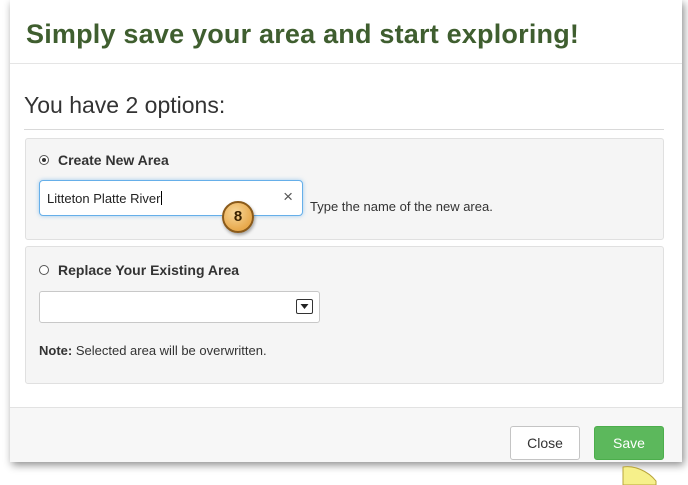 This screenshot has width=688, height=485. I want to click on create-new-area-option: Create New Area, so click(104, 160).